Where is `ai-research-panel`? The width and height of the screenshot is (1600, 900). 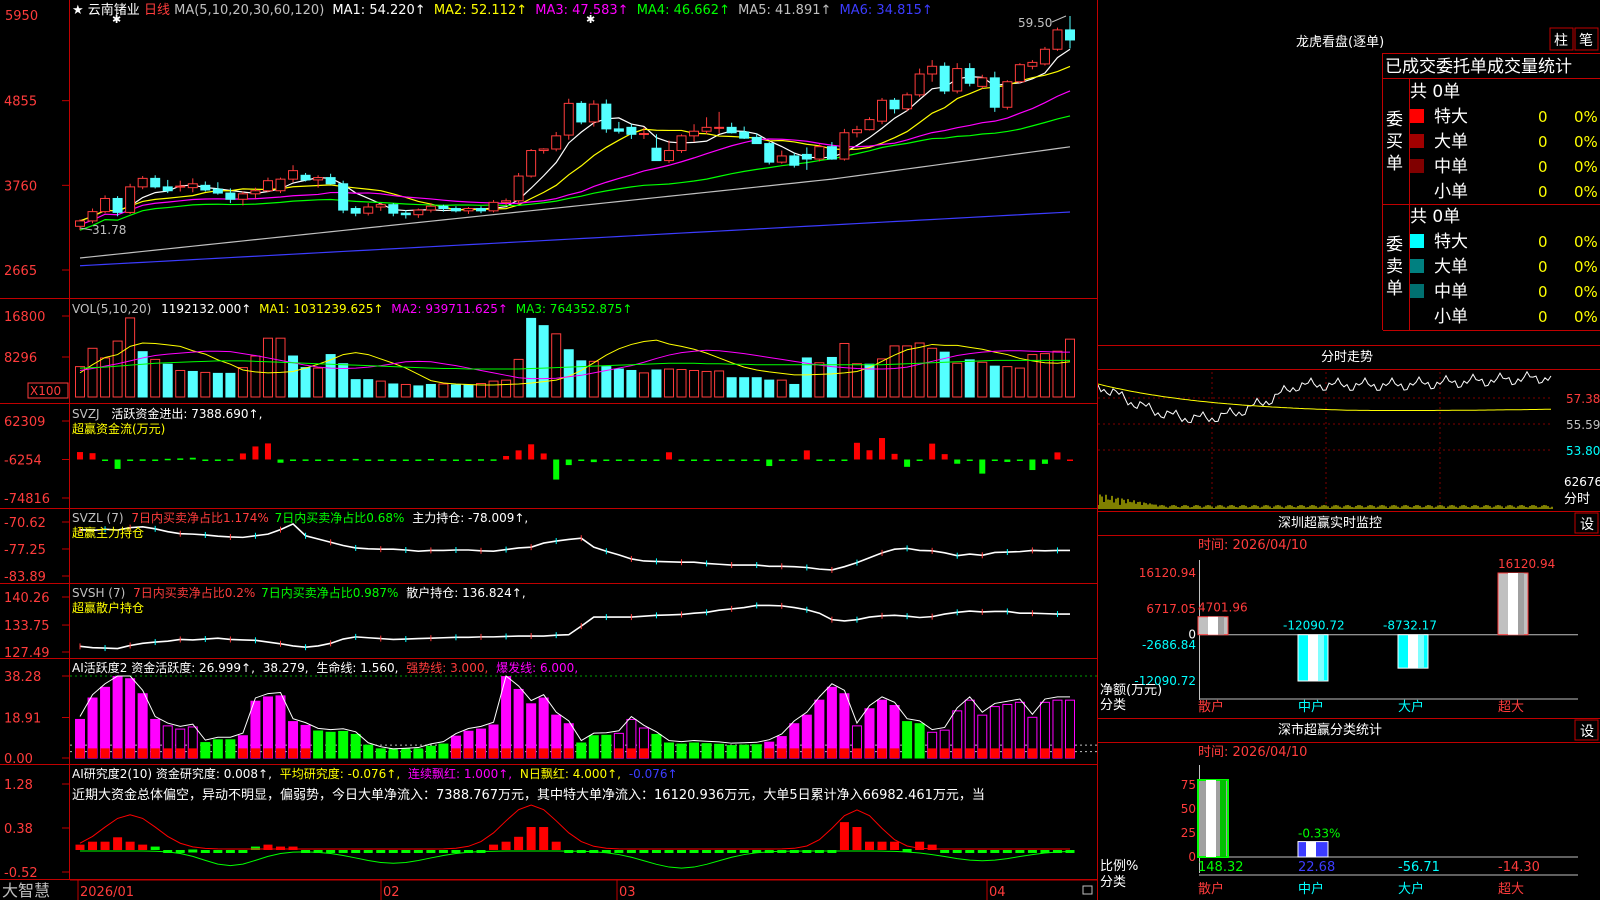 ai-research-panel is located at coordinates (575, 836).